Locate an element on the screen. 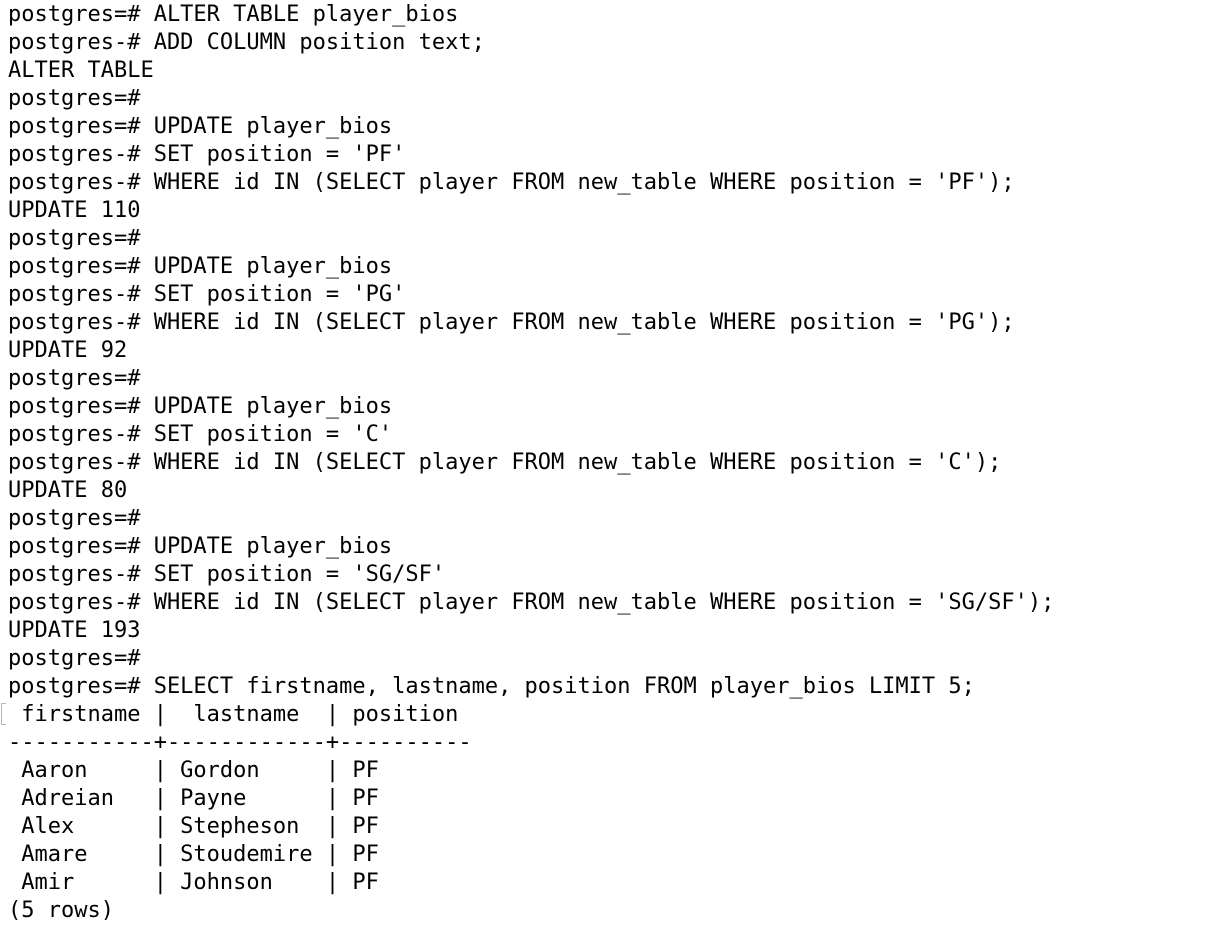 The image size is (1212, 943). terminal-line: postgres-# SET position = 'C' is located at coordinates (200, 434).